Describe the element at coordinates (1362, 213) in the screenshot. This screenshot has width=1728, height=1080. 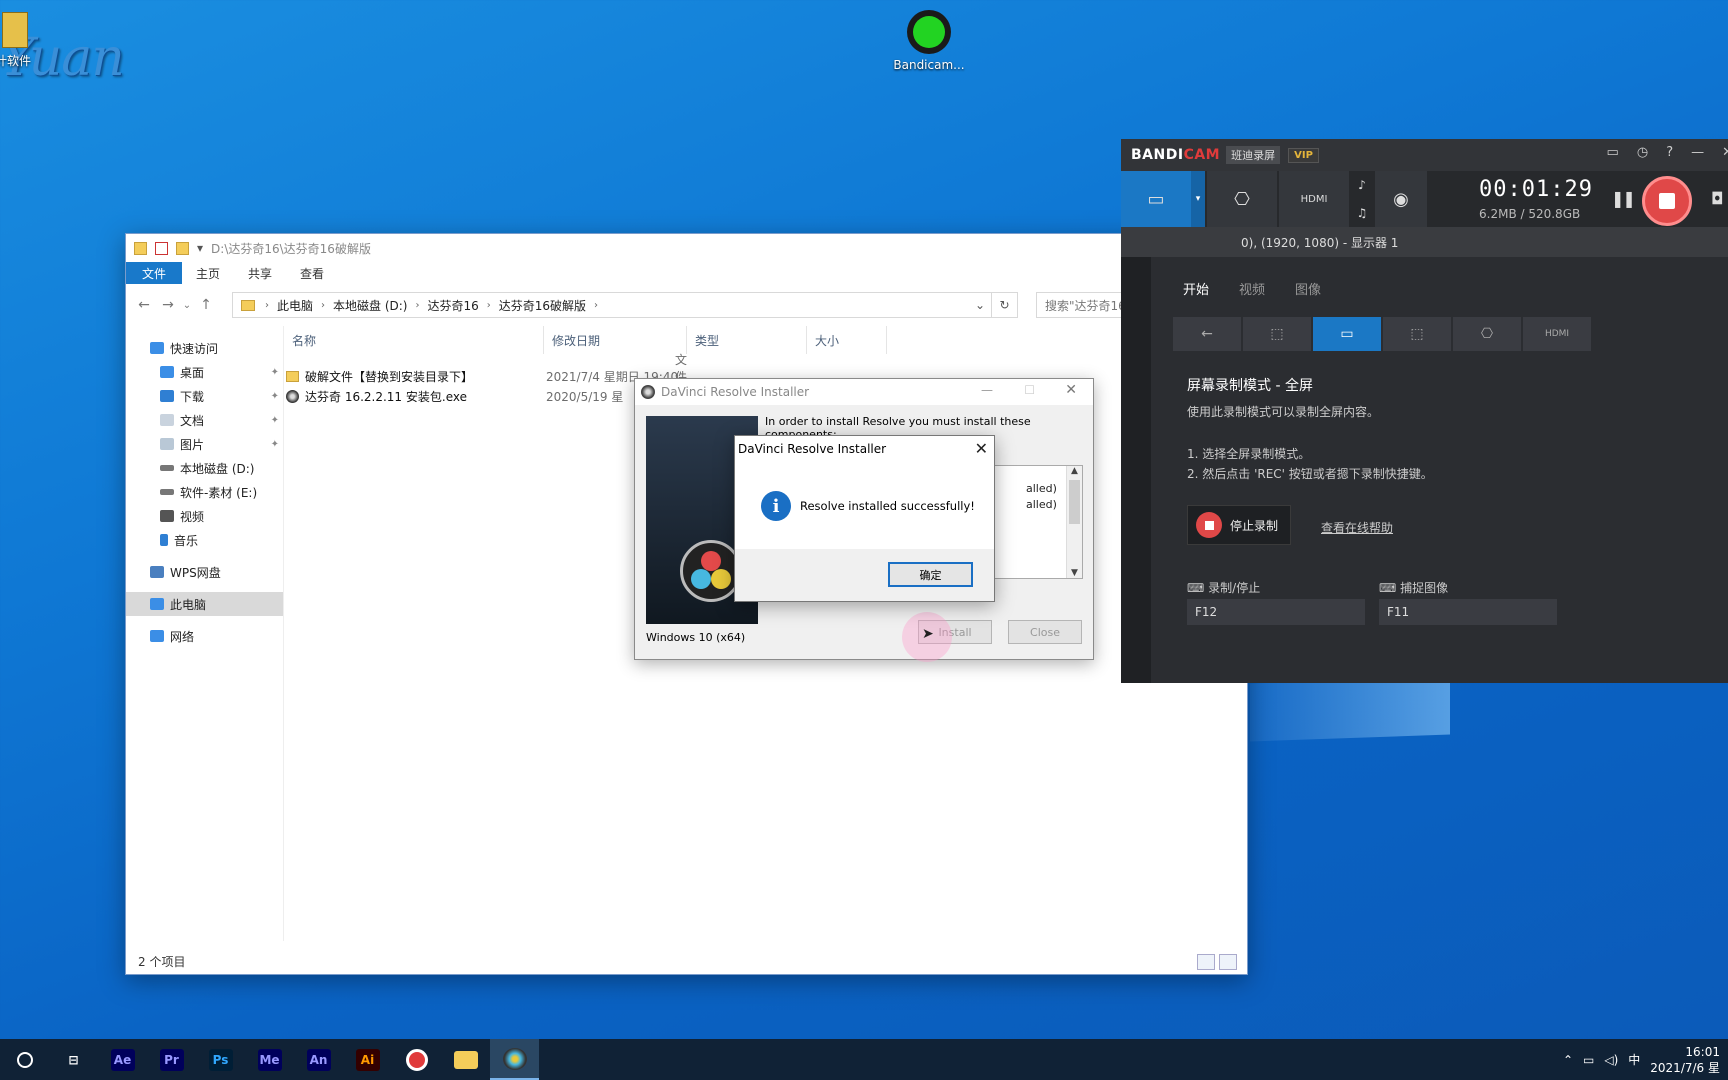
I see `microphone-icon: ♫` at that location.